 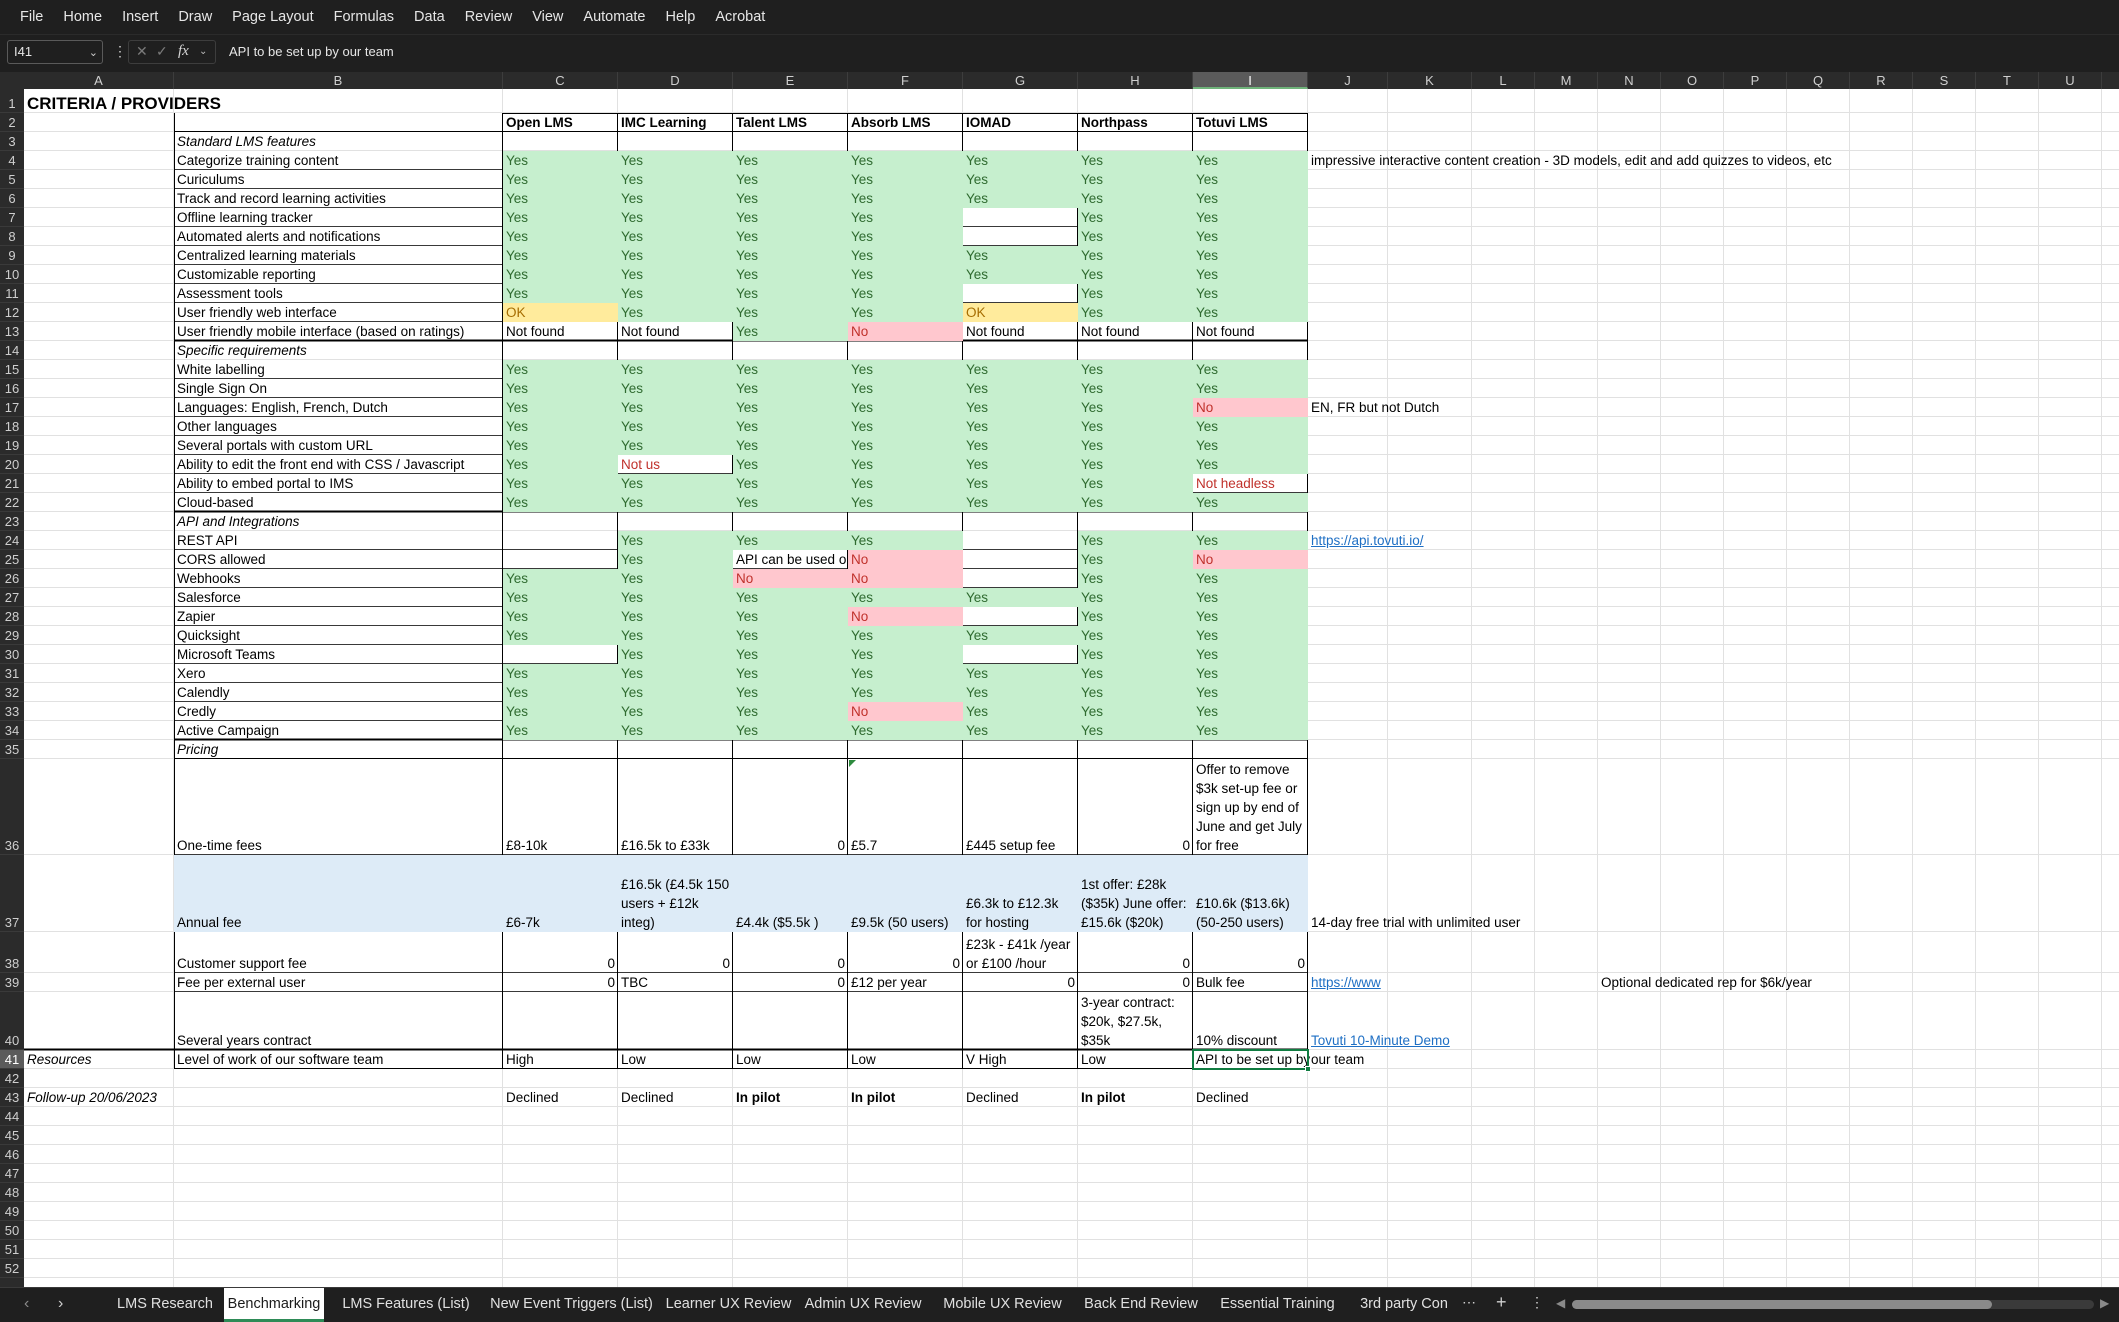 I want to click on sheet-tab: 3rd party Con, so click(x=1404, y=1305).